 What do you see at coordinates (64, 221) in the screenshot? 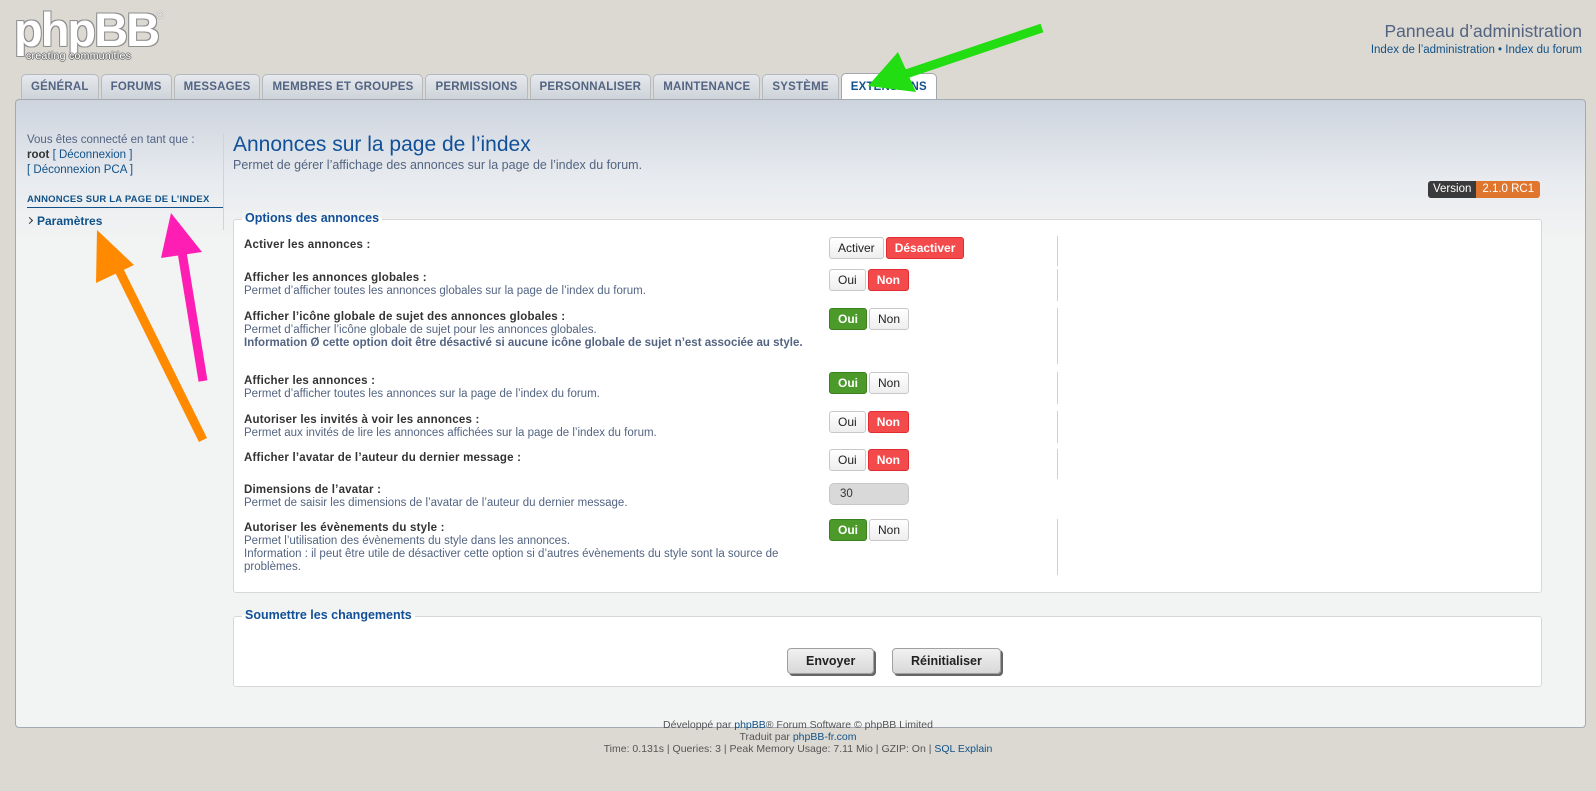
I see `sidebar-item-parametres: Paramètres` at bounding box center [64, 221].